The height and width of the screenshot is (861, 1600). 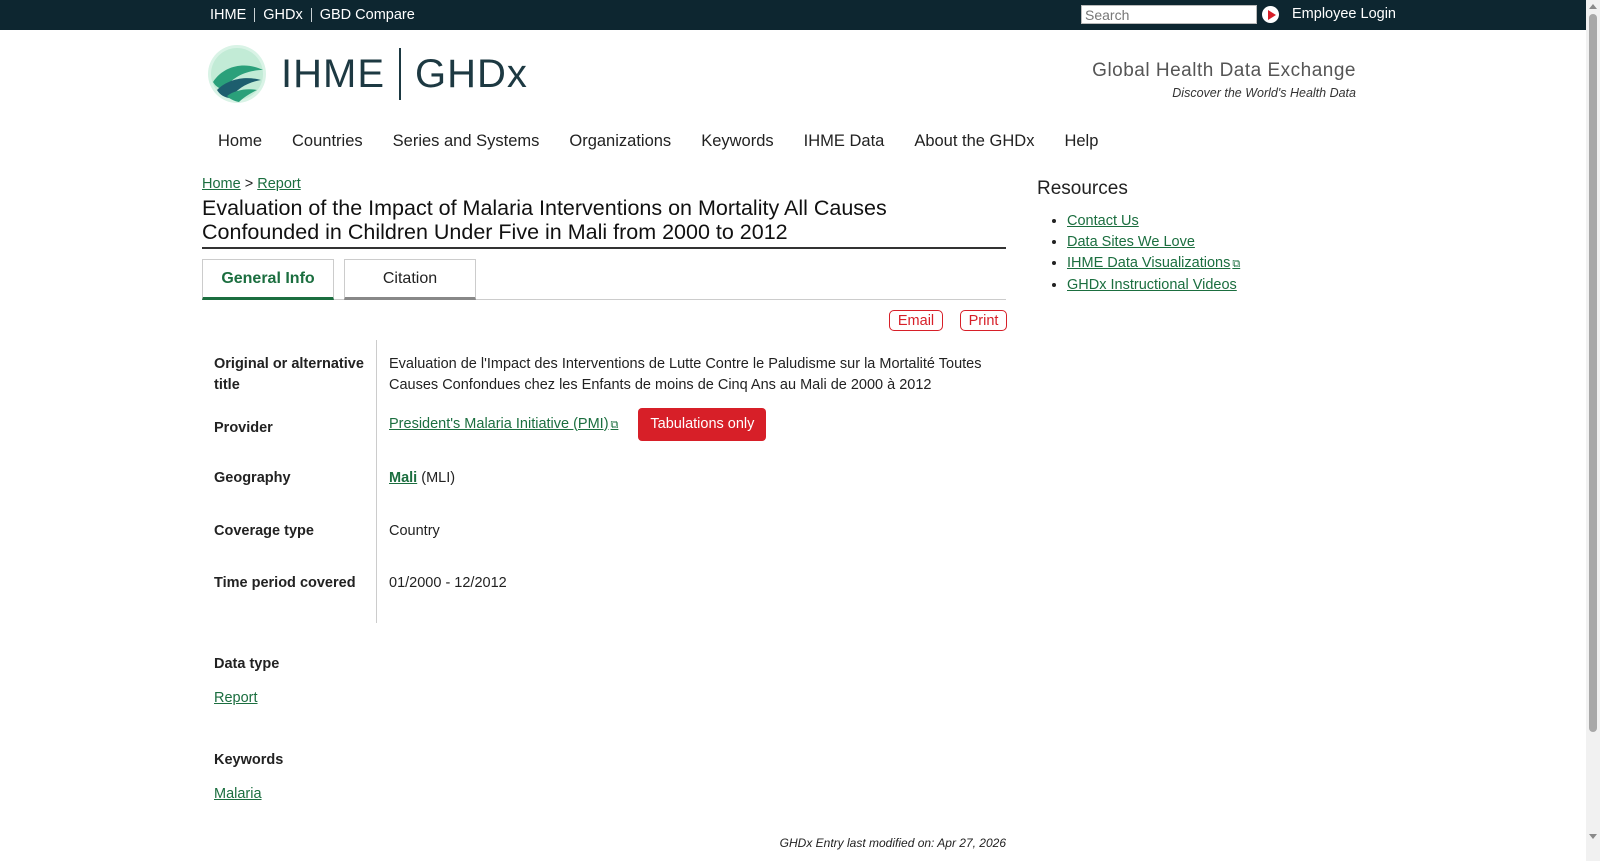 What do you see at coordinates (410, 279) in the screenshot?
I see `tab-citation: Citation` at bounding box center [410, 279].